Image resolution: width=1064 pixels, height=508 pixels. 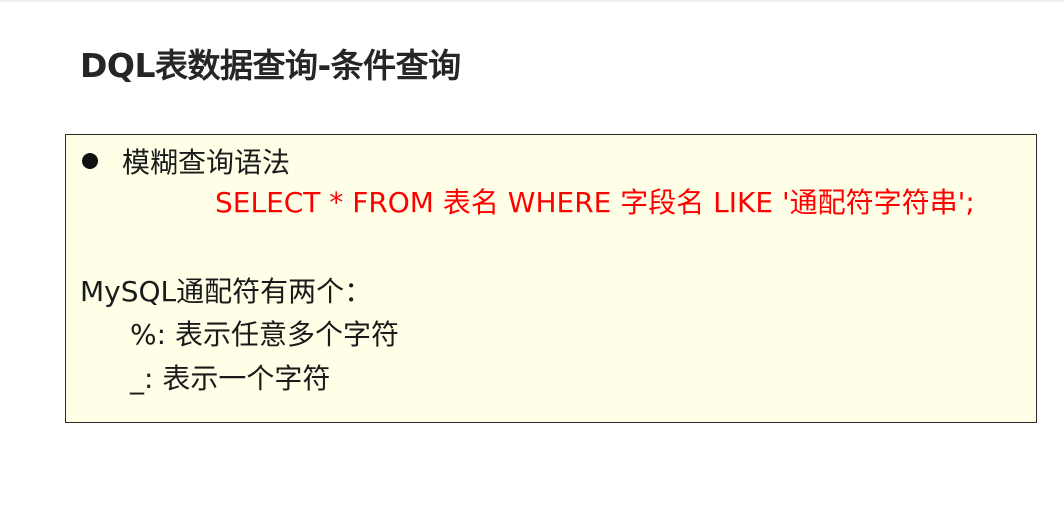 What do you see at coordinates (270, 65) in the screenshot?
I see `slide-title: DQL表数据查询-条件查询` at bounding box center [270, 65].